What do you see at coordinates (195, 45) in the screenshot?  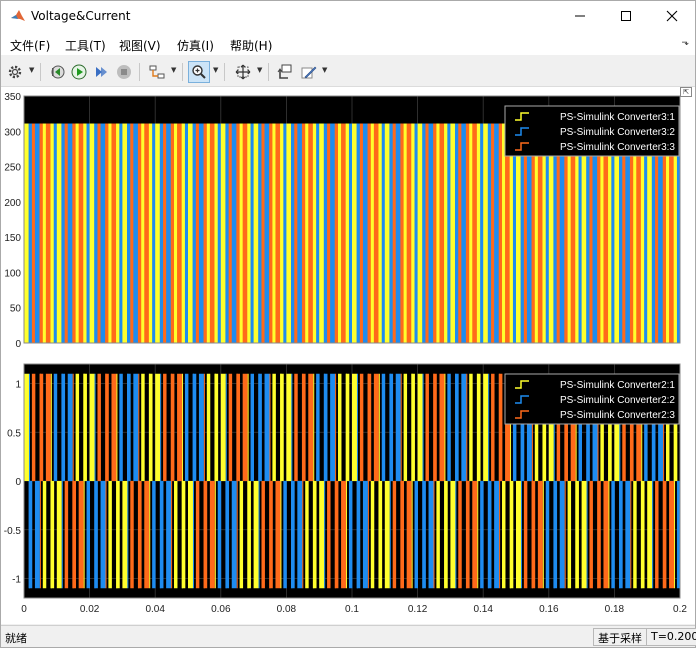 I see `menu-simulation: 仿真(I)` at bounding box center [195, 45].